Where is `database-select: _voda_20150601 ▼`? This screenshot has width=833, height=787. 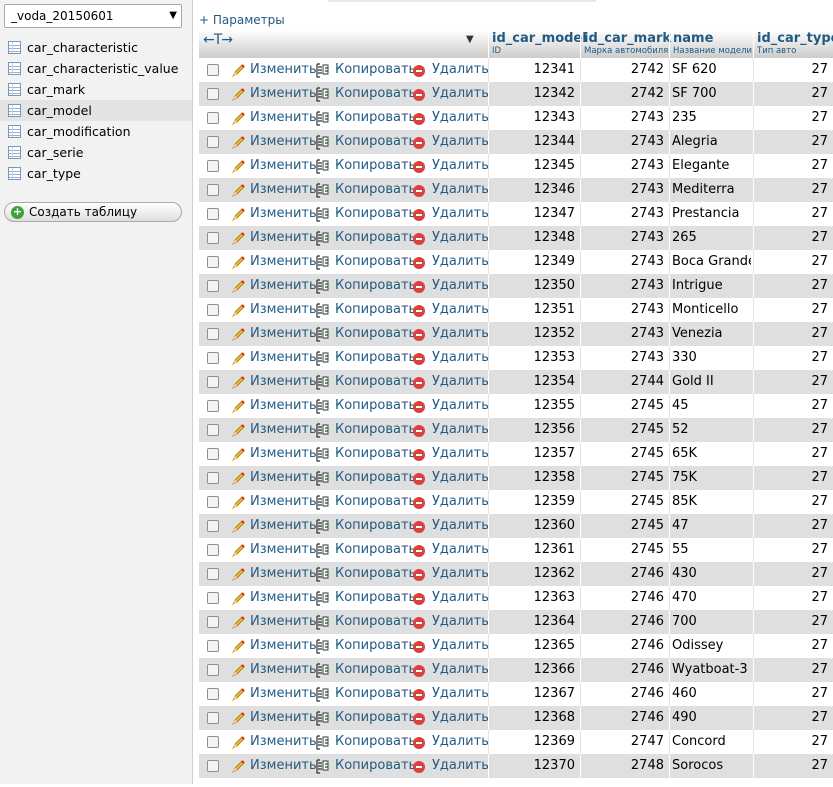
database-select: _voda_20150601 ▼ is located at coordinates (93, 16).